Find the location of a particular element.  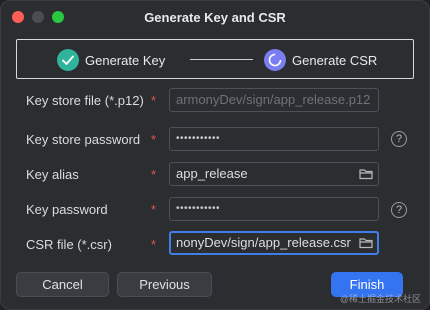

key-password-label: Key password is located at coordinates (67, 209).